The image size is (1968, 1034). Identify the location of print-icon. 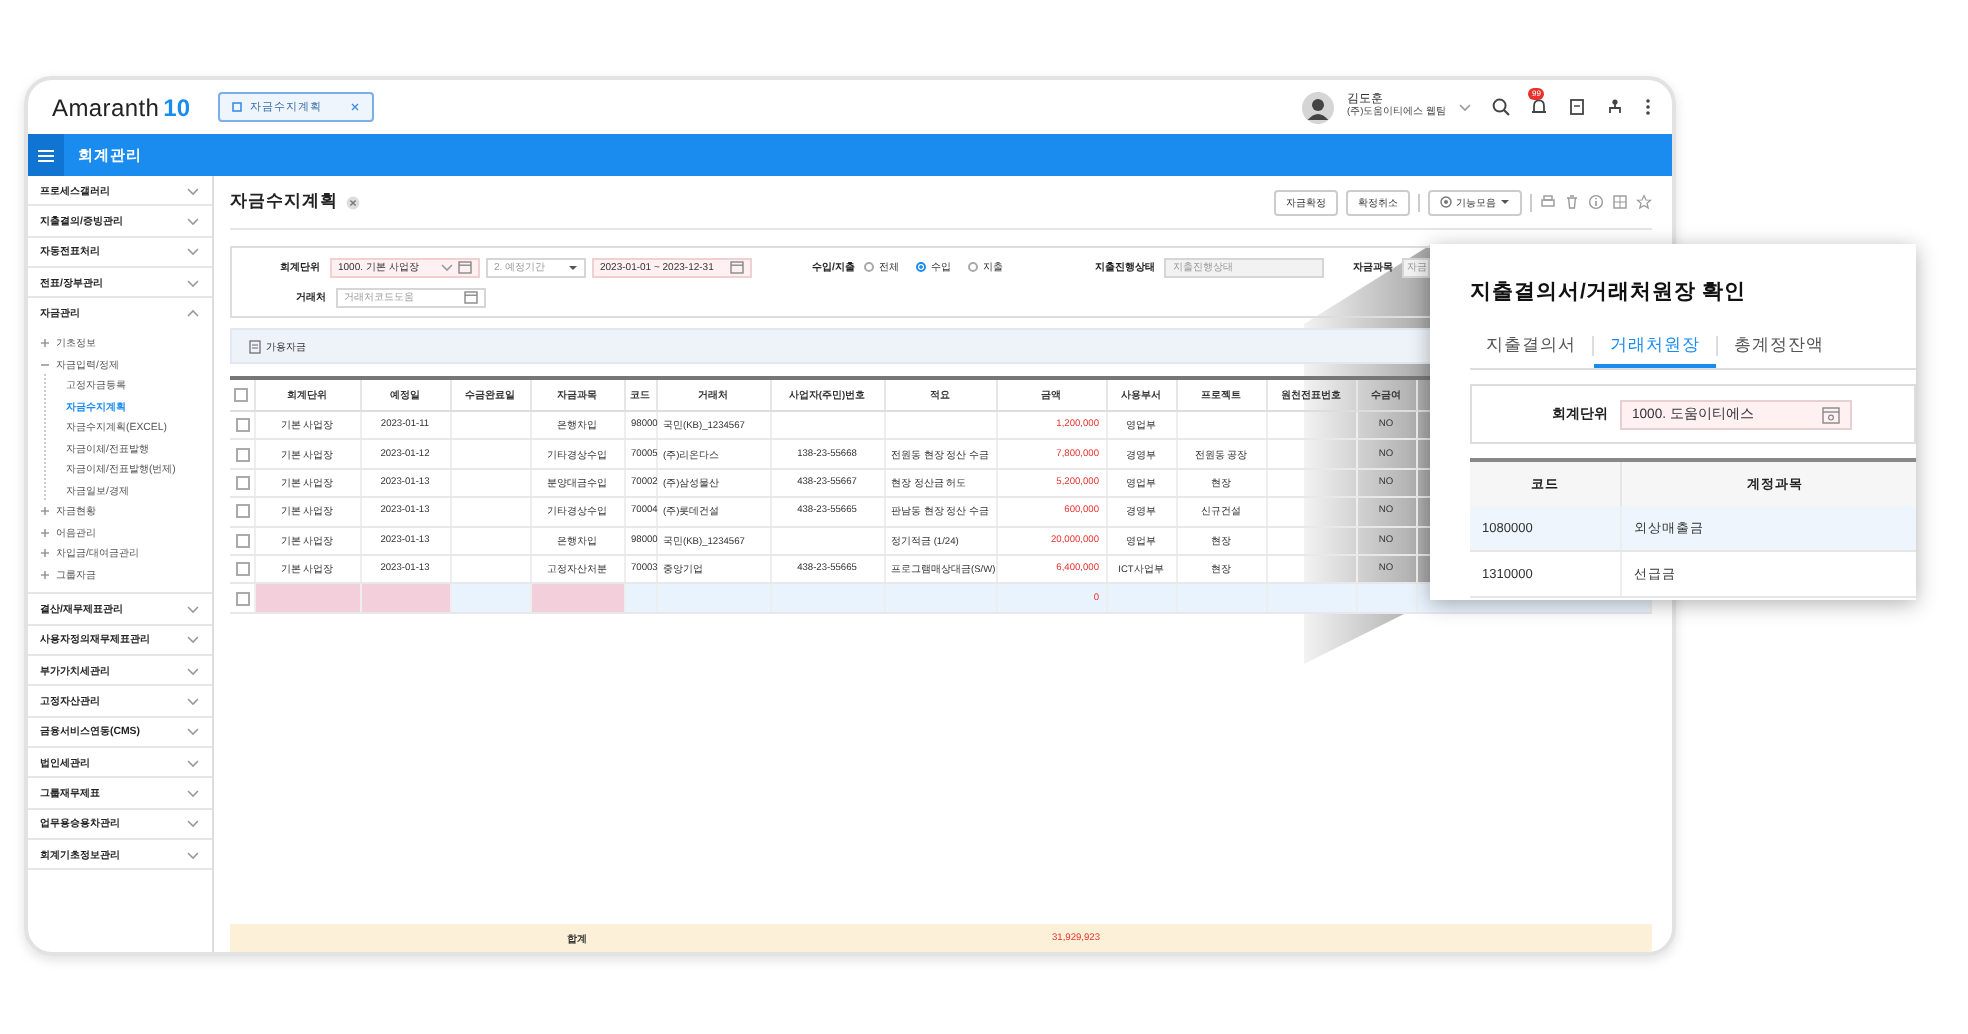
(1548, 202).